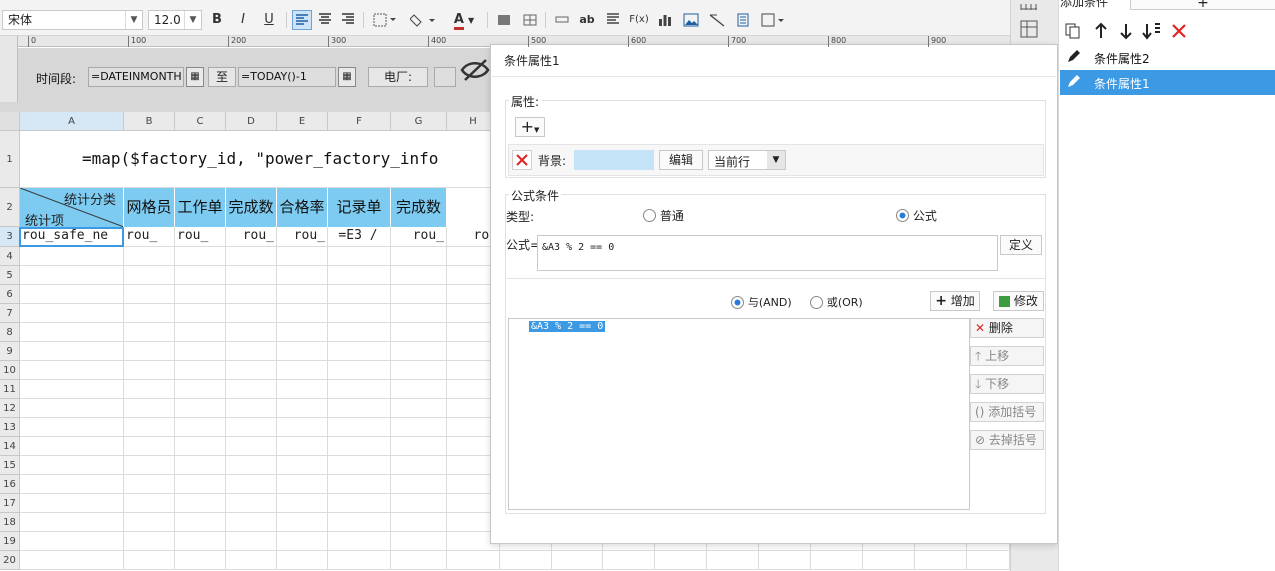  Describe the element at coordinates (955, 301) in the screenshot. I see `add-condition-button: + 增加` at that location.